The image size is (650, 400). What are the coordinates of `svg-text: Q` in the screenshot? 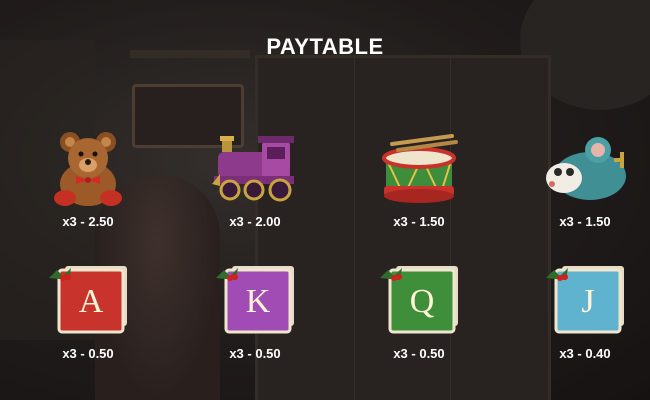 It's located at (422, 301).